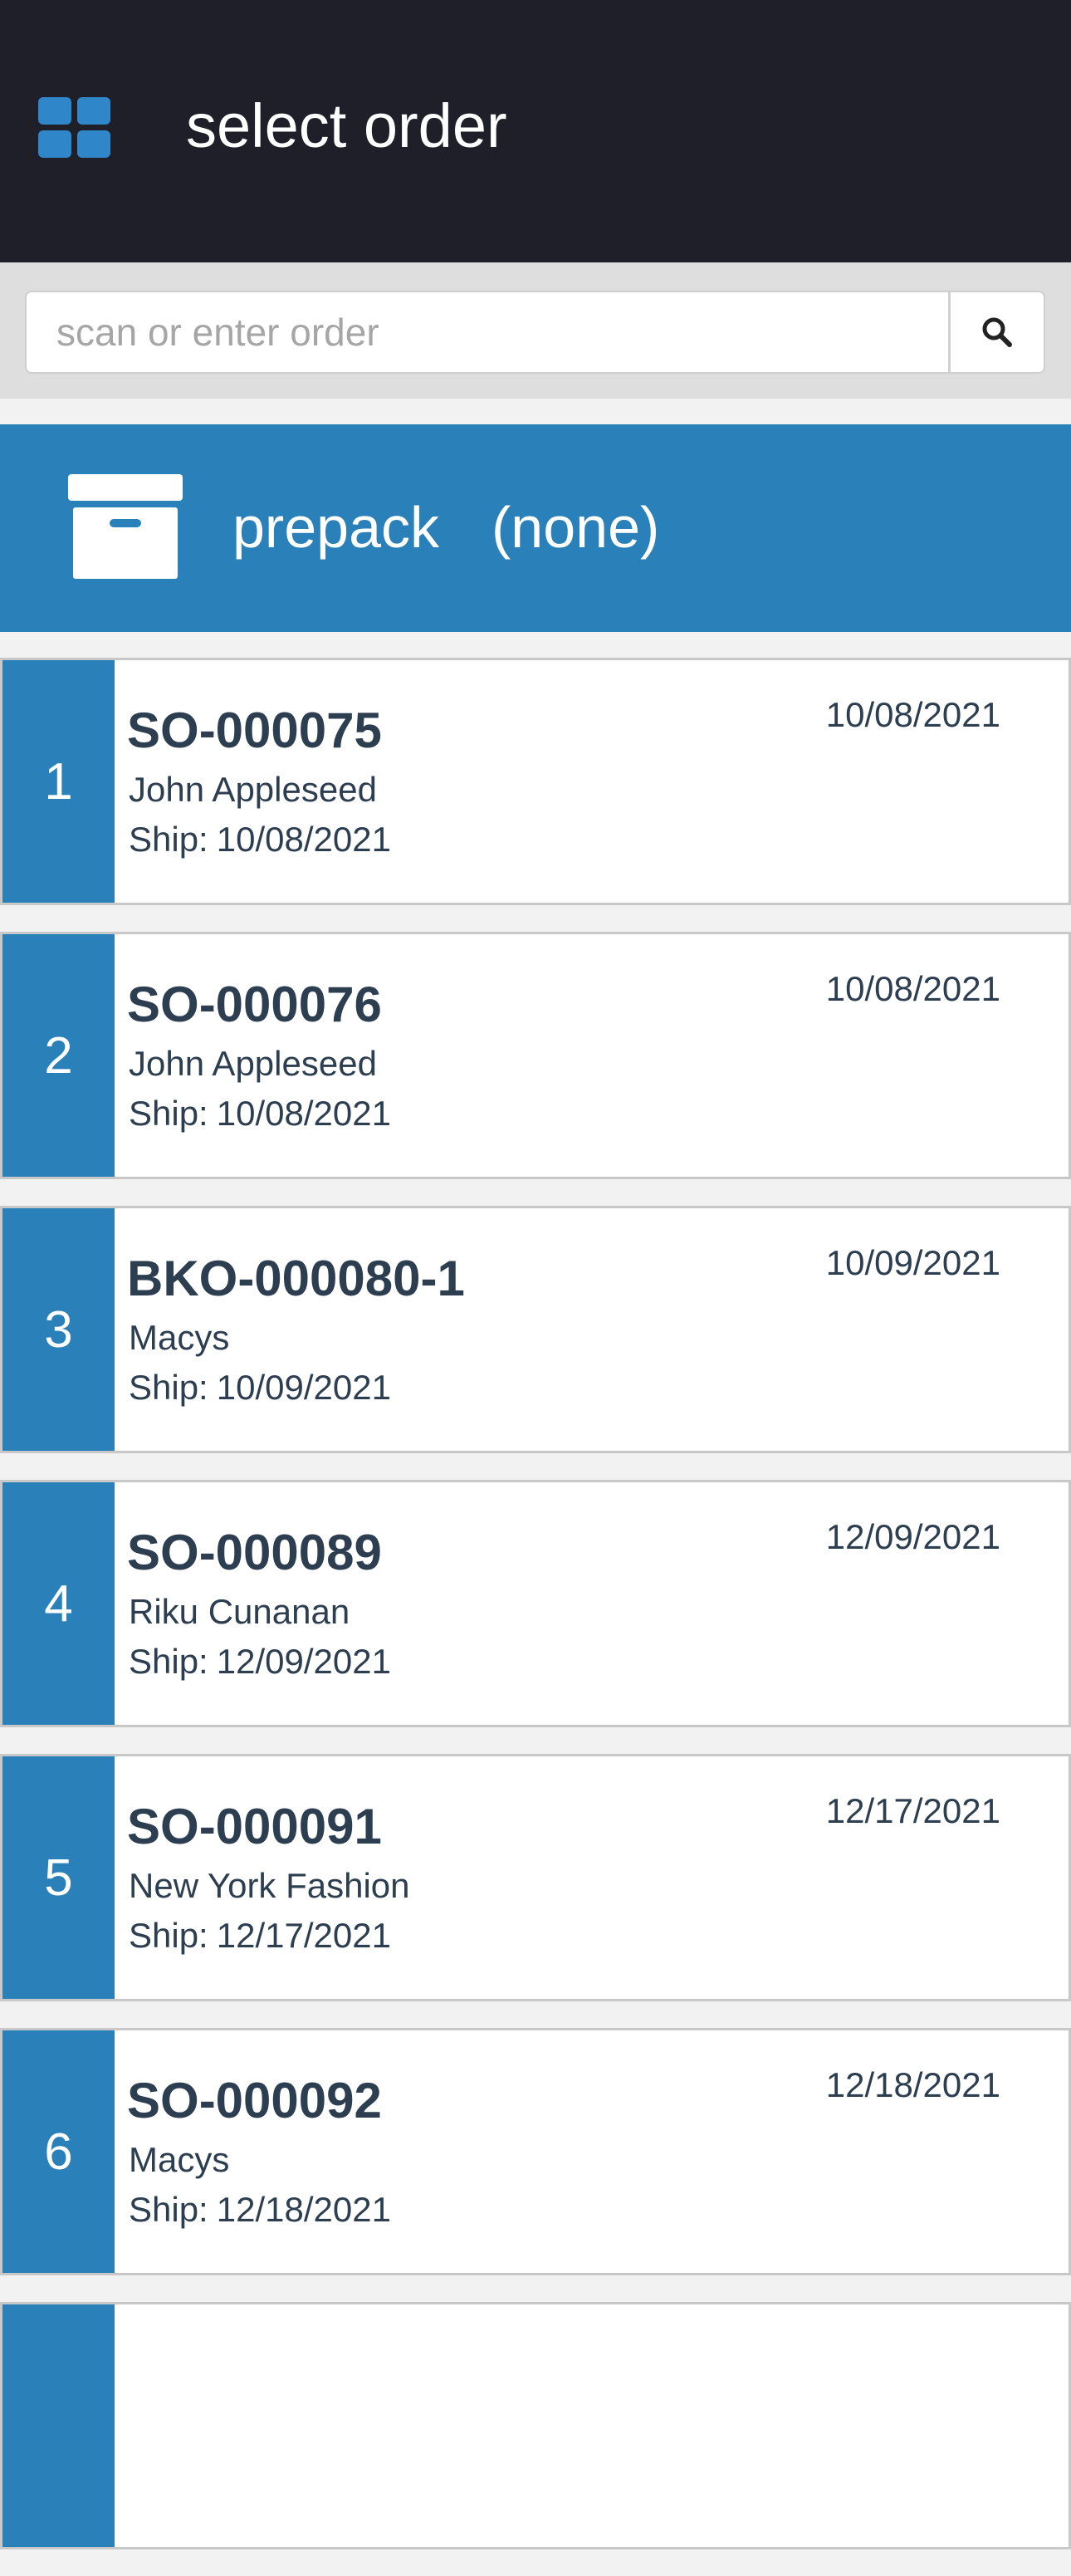  What do you see at coordinates (58, 2425) in the screenshot?
I see `order-index` at bounding box center [58, 2425].